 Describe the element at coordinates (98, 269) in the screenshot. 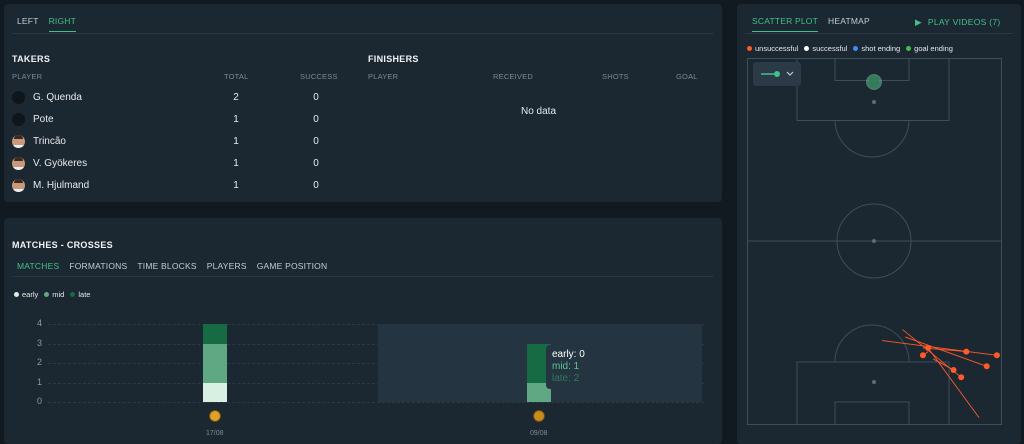

I see `tab-formations: FORMATIONS` at that location.